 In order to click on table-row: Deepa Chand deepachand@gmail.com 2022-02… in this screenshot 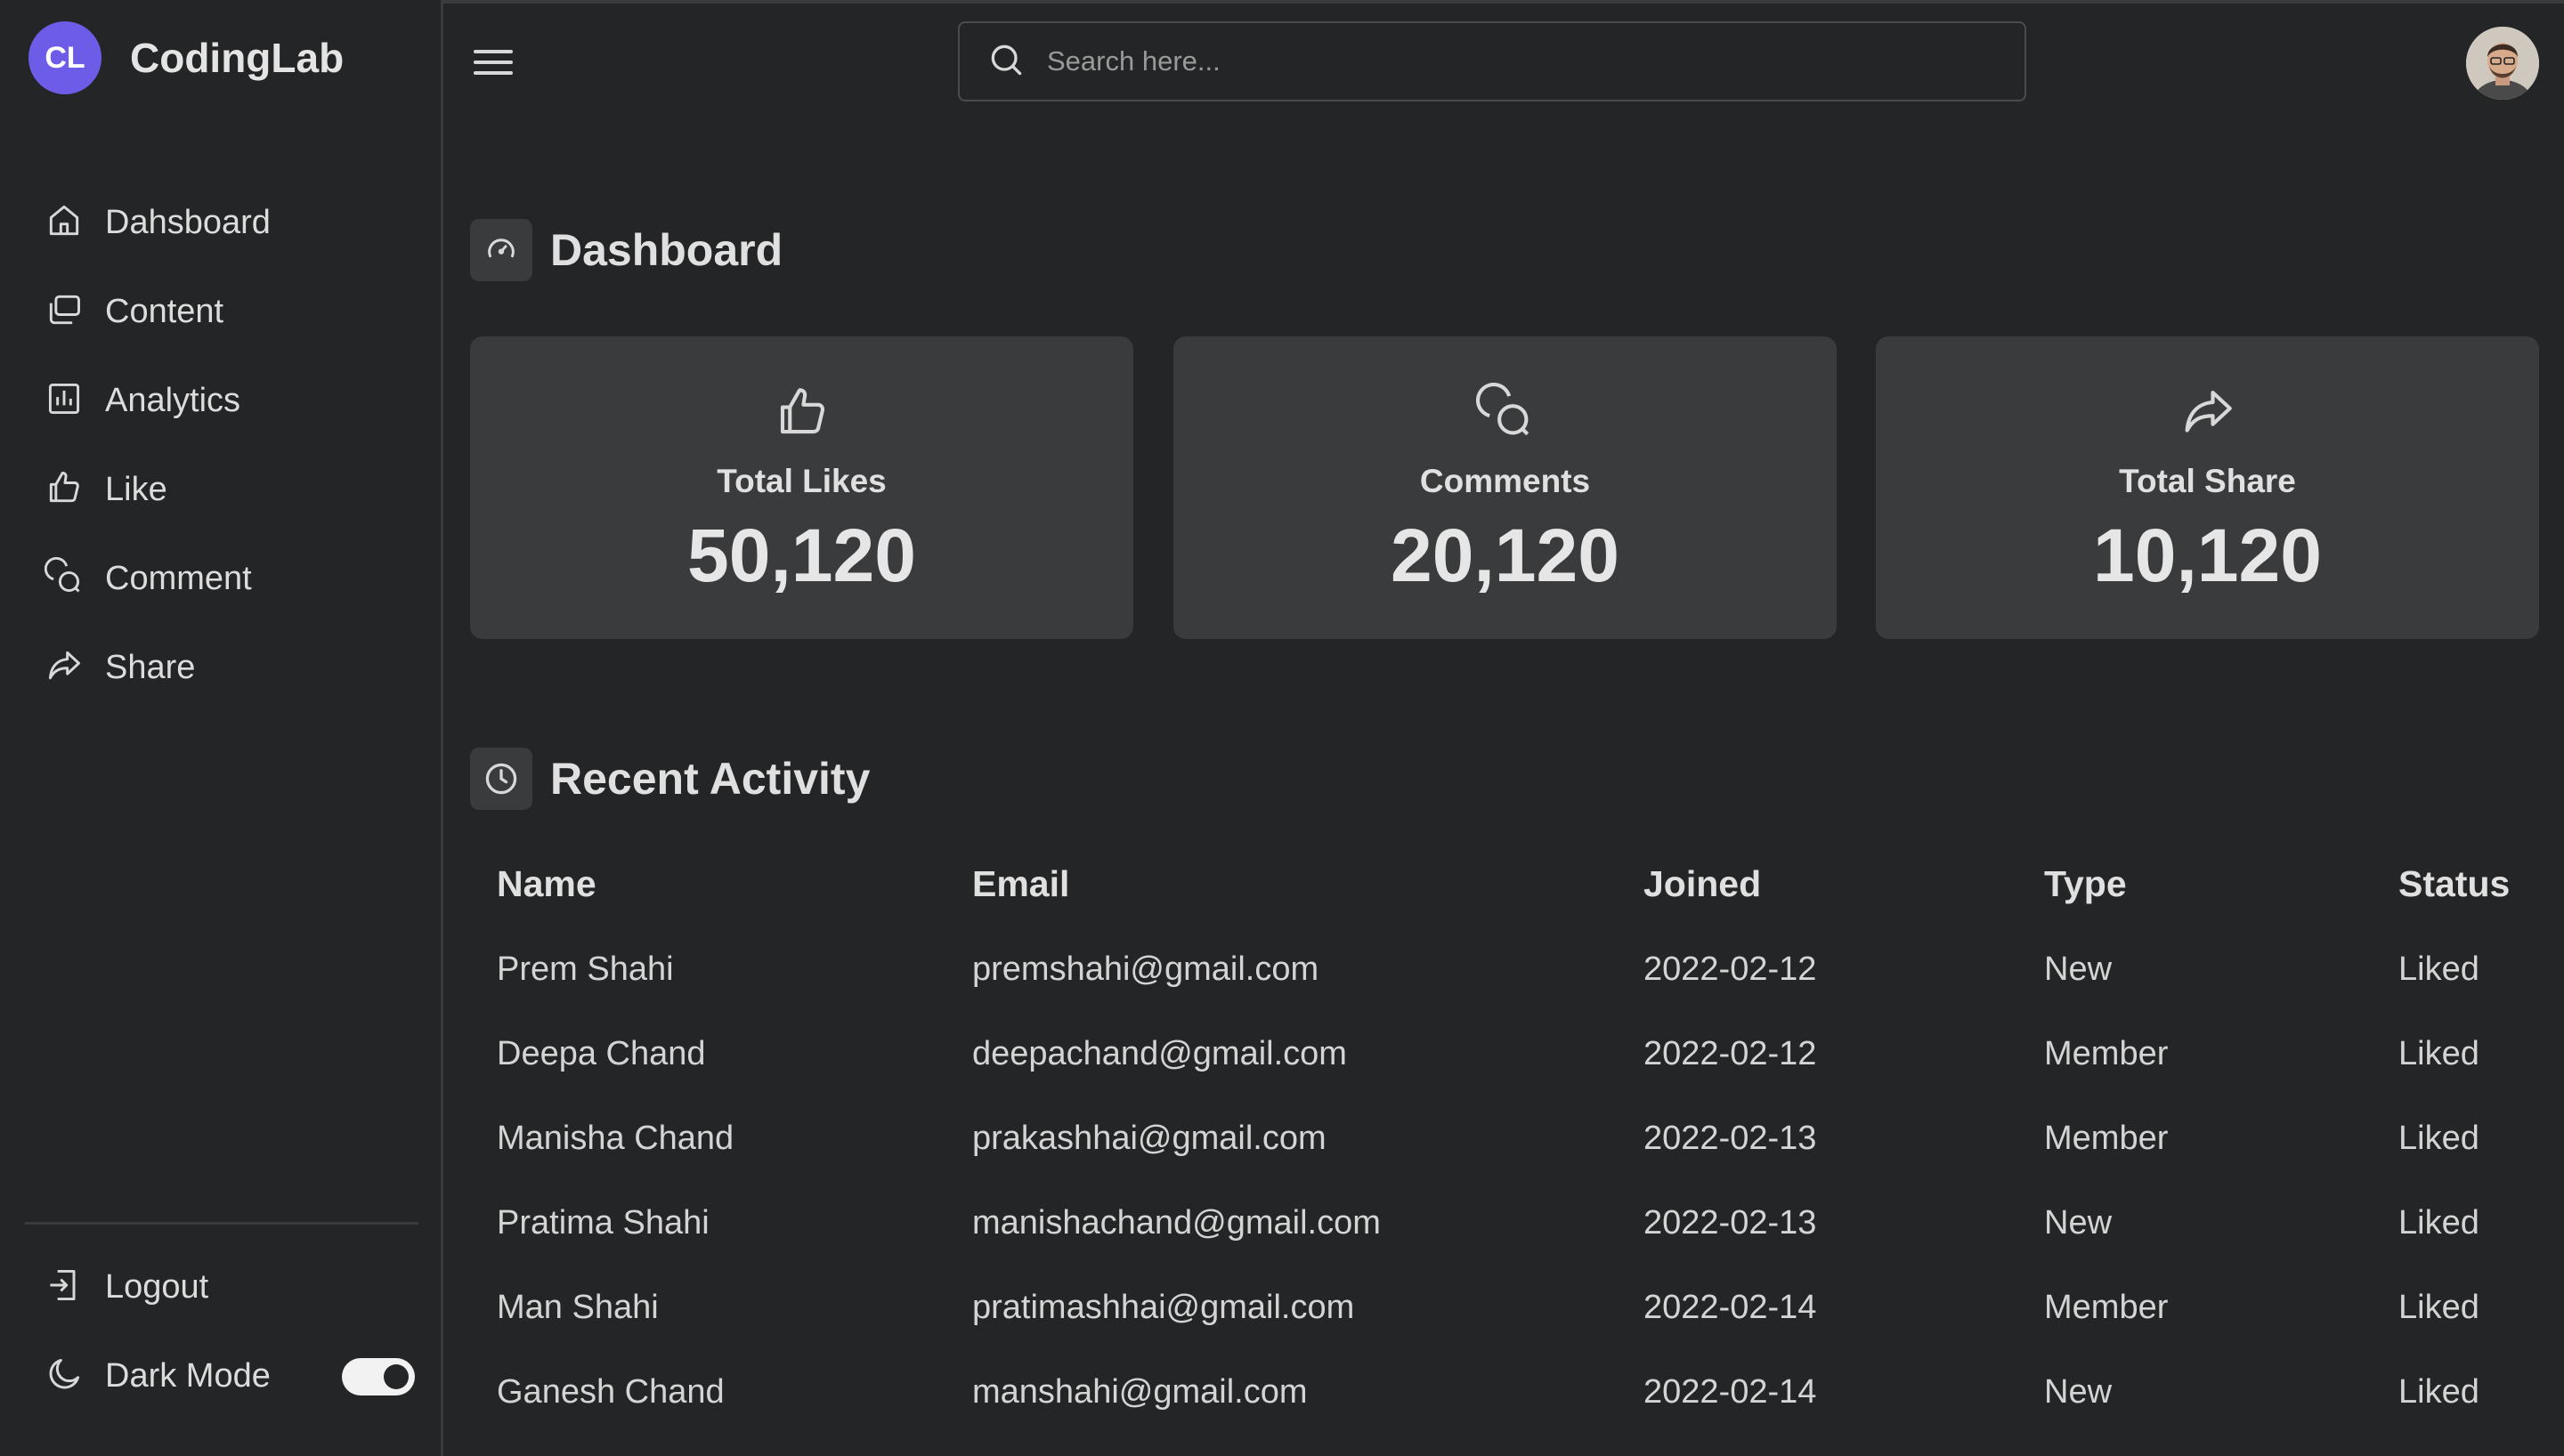, I will do `click(1519, 1054)`.